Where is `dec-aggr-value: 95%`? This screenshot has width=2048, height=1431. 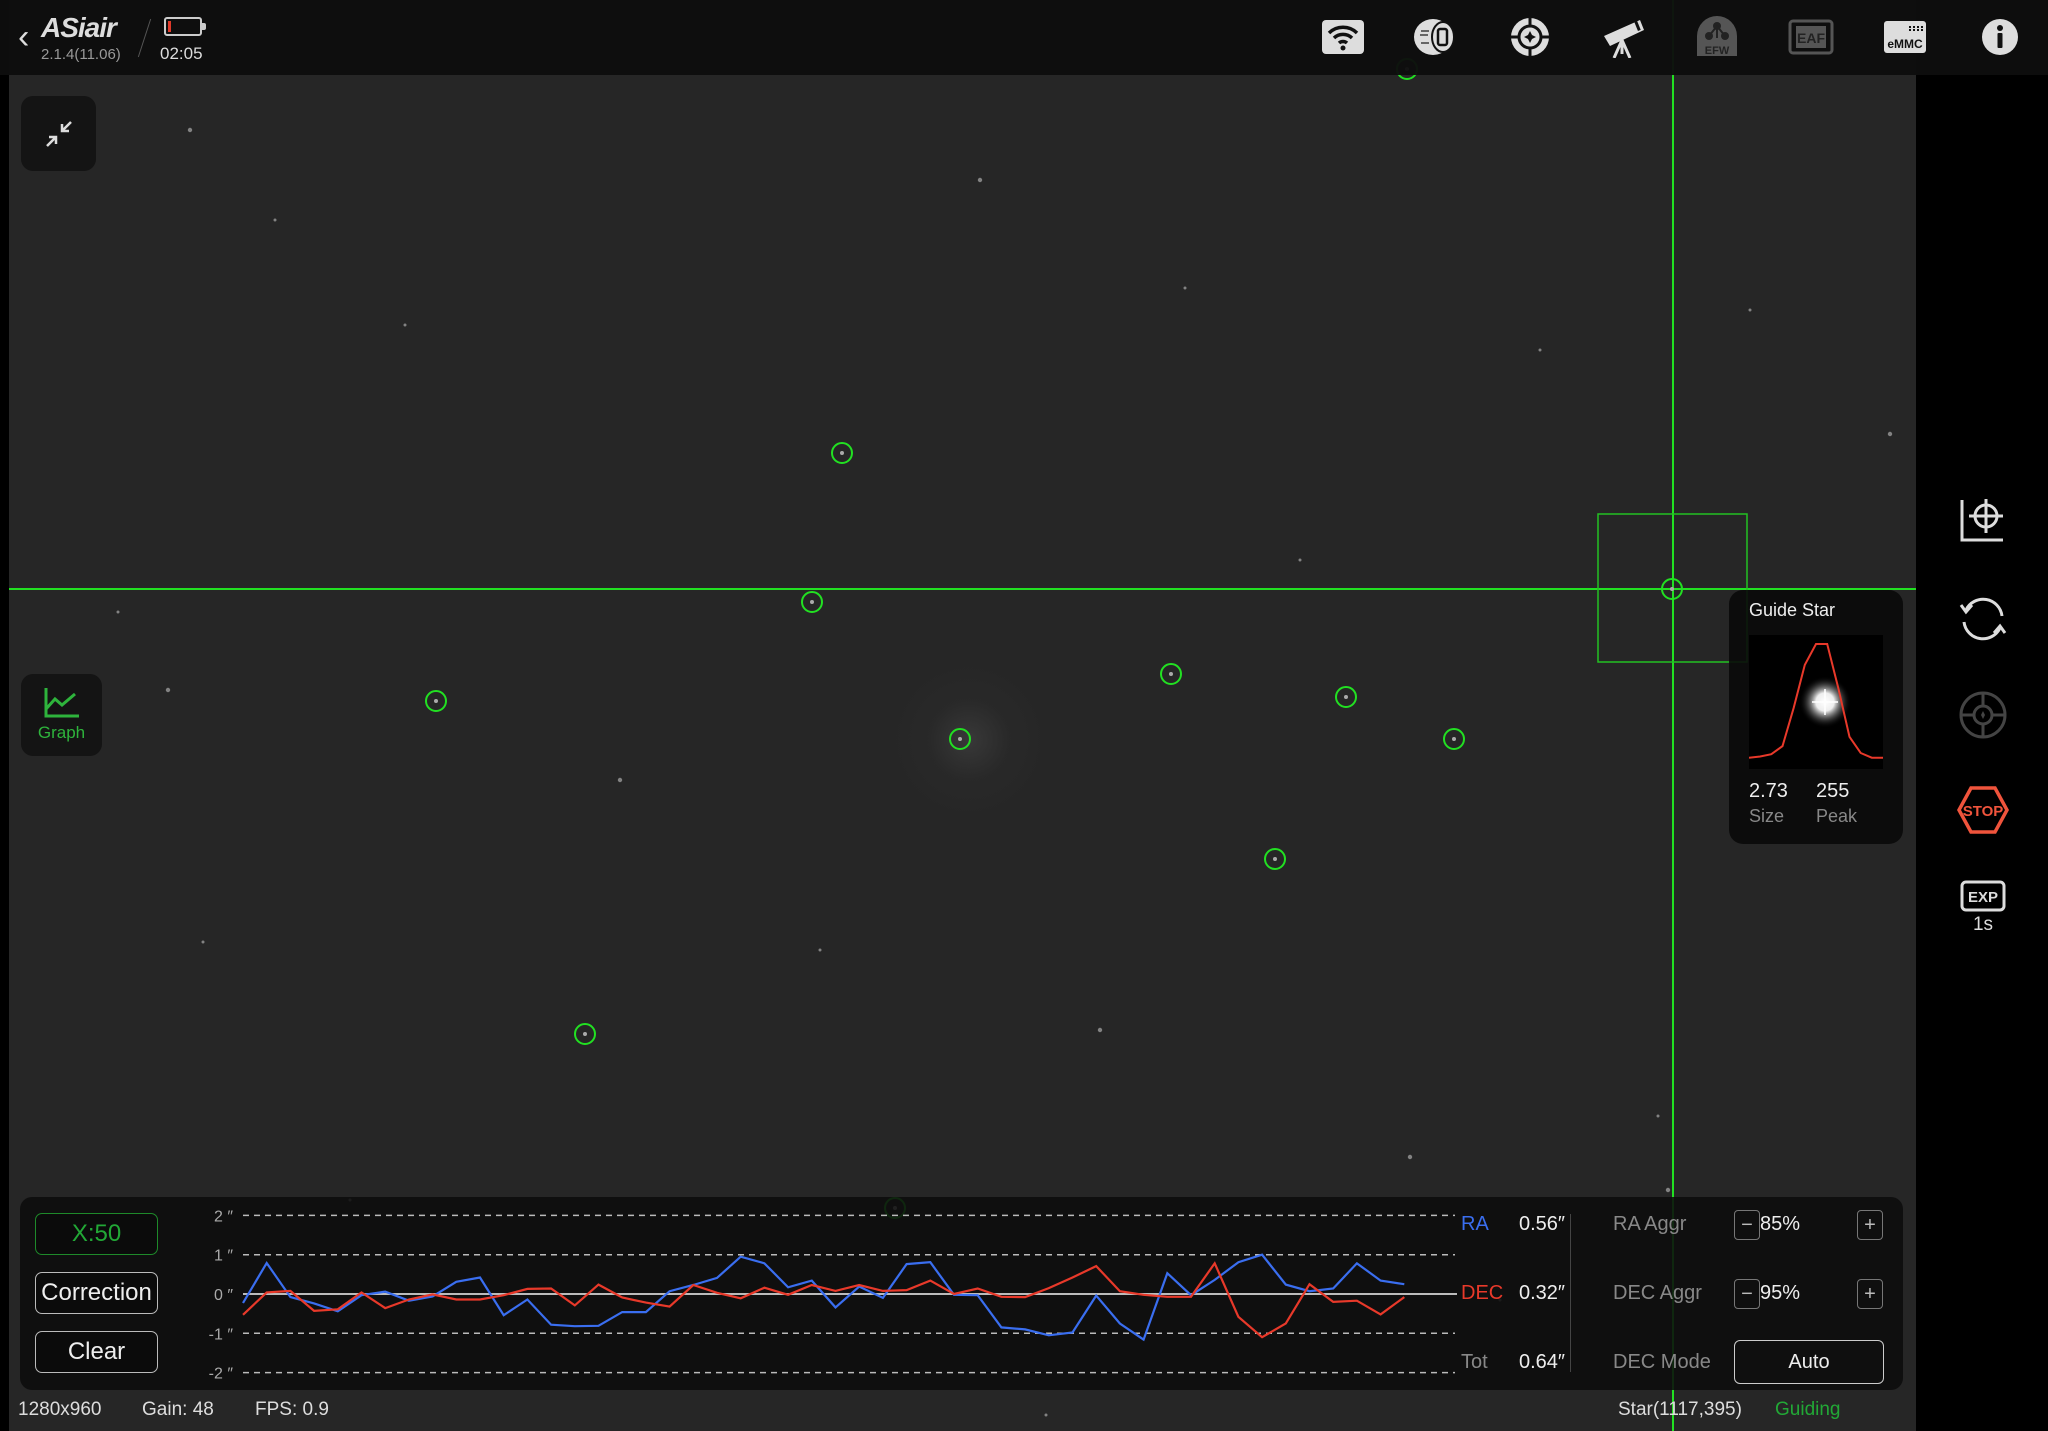
dec-aggr-value: 95% is located at coordinates (1780, 1293).